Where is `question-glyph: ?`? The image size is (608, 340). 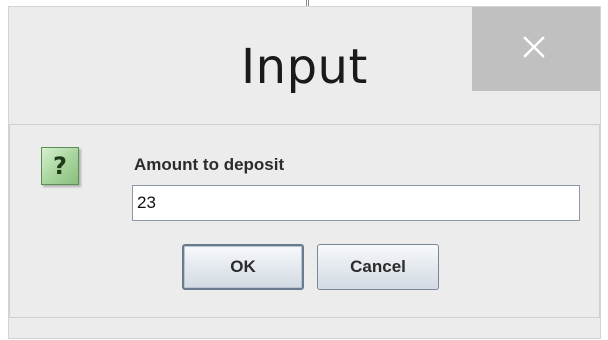 question-glyph: ? is located at coordinates (60, 166).